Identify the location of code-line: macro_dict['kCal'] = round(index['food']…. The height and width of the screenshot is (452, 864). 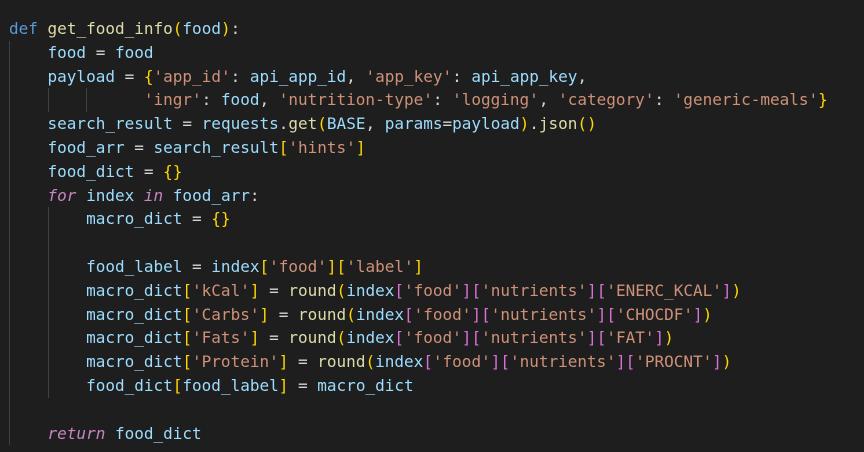
(418, 290).